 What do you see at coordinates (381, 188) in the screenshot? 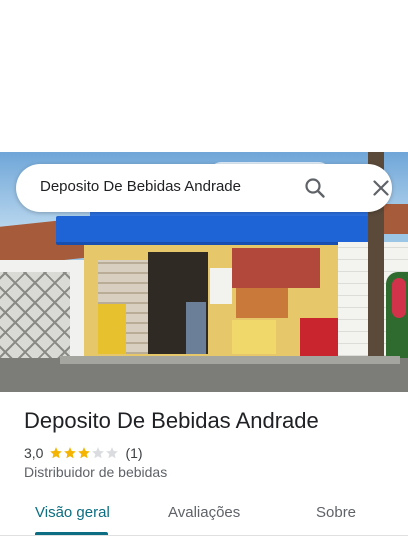
I see `close-icon` at bounding box center [381, 188].